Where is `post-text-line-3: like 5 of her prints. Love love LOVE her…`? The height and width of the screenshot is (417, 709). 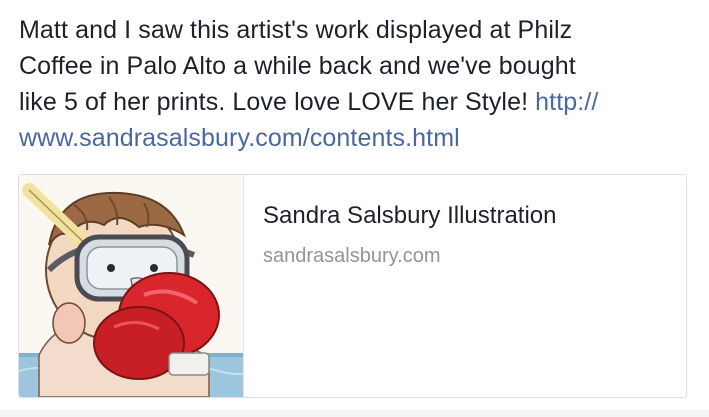
post-text-line-3: like 5 of her prints. Love love LOVE her… is located at coordinates (274, 102).